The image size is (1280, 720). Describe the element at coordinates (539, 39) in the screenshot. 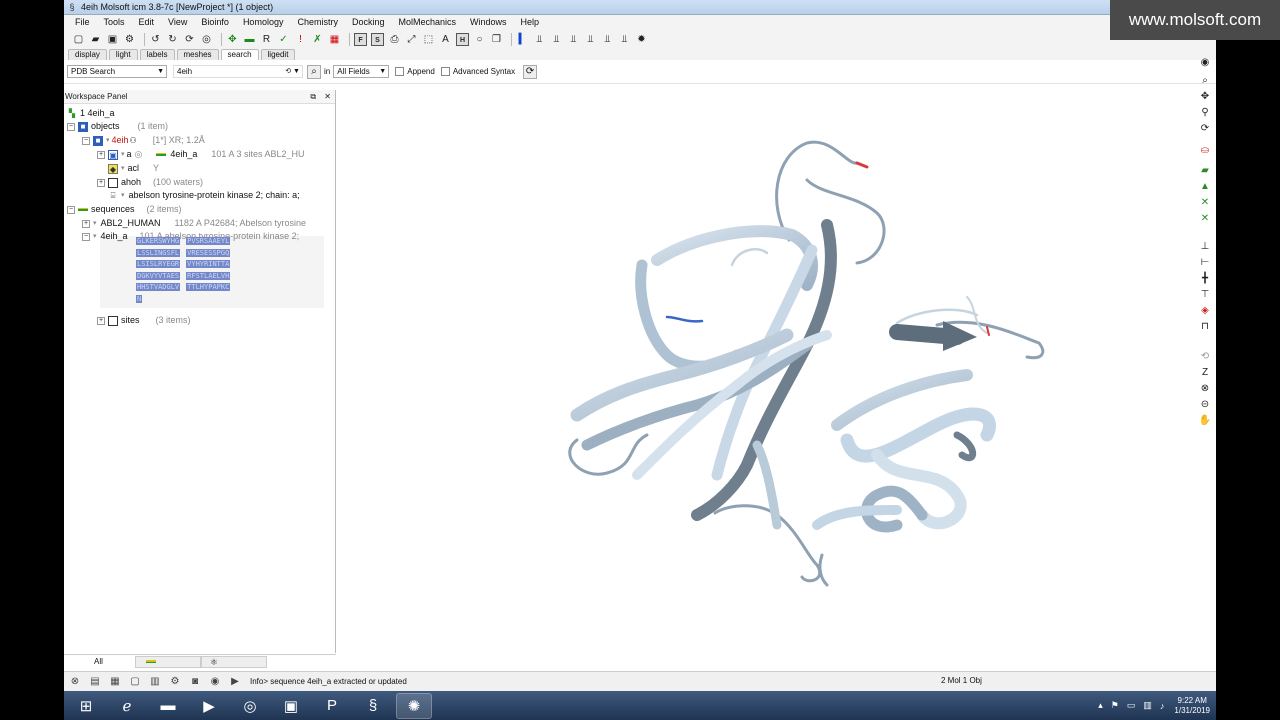

I see `align-1-icon: ⫫` at that location.